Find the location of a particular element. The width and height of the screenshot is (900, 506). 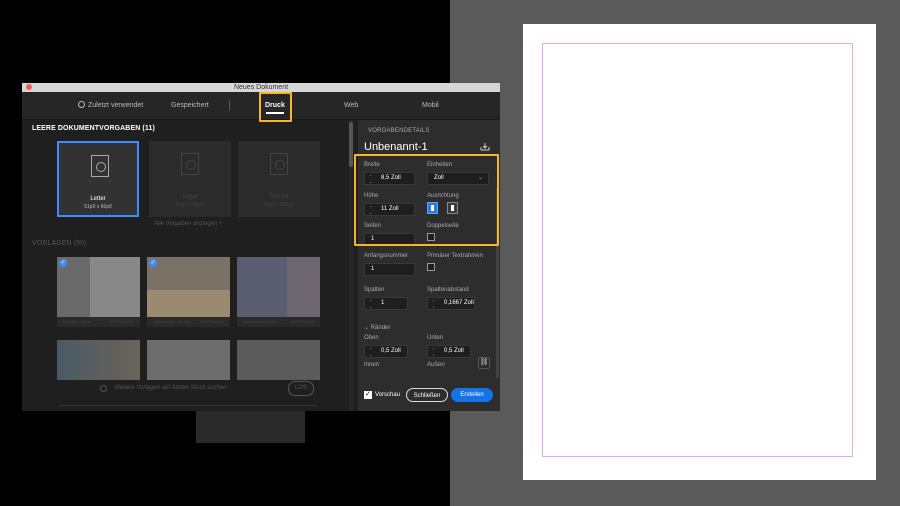

tab-label: Gespeichert is located at coordinates (190, 105).